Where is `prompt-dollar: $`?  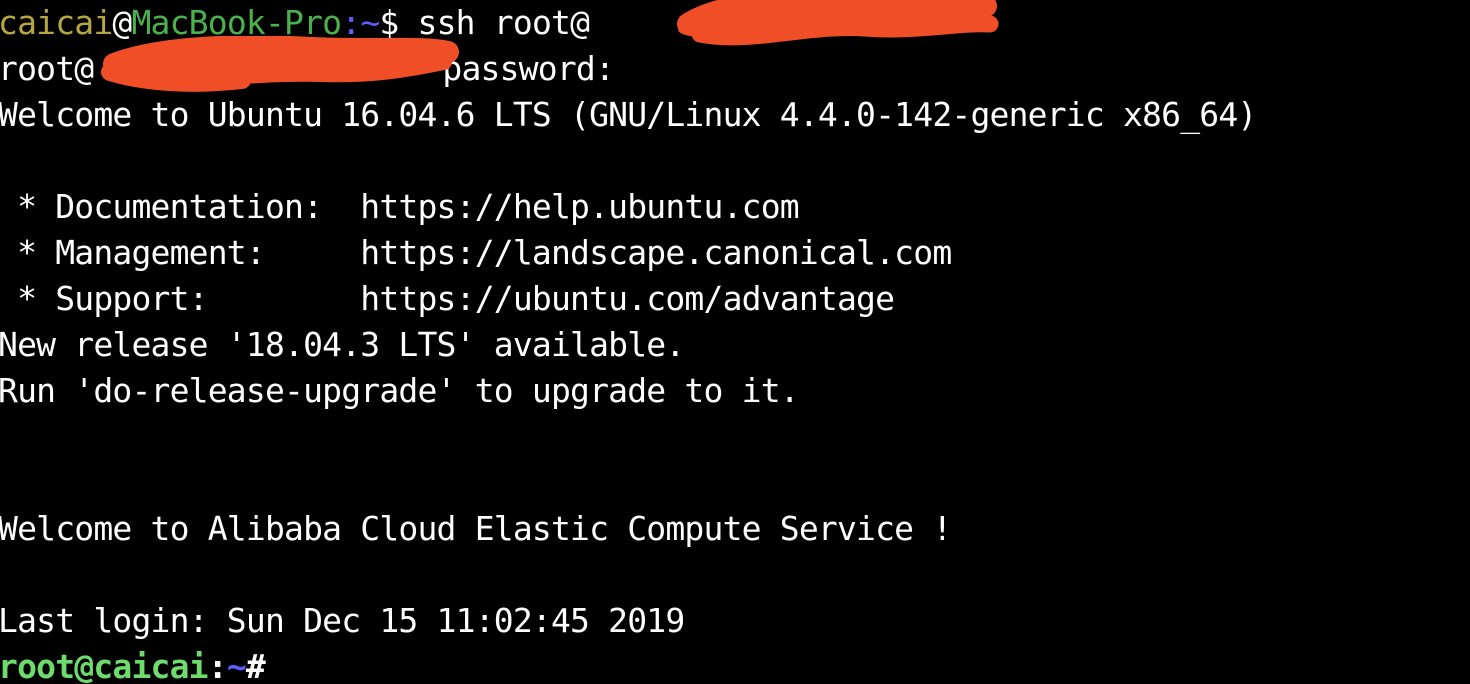 prompt-dollar: $ is located at coordinates (389, 22).